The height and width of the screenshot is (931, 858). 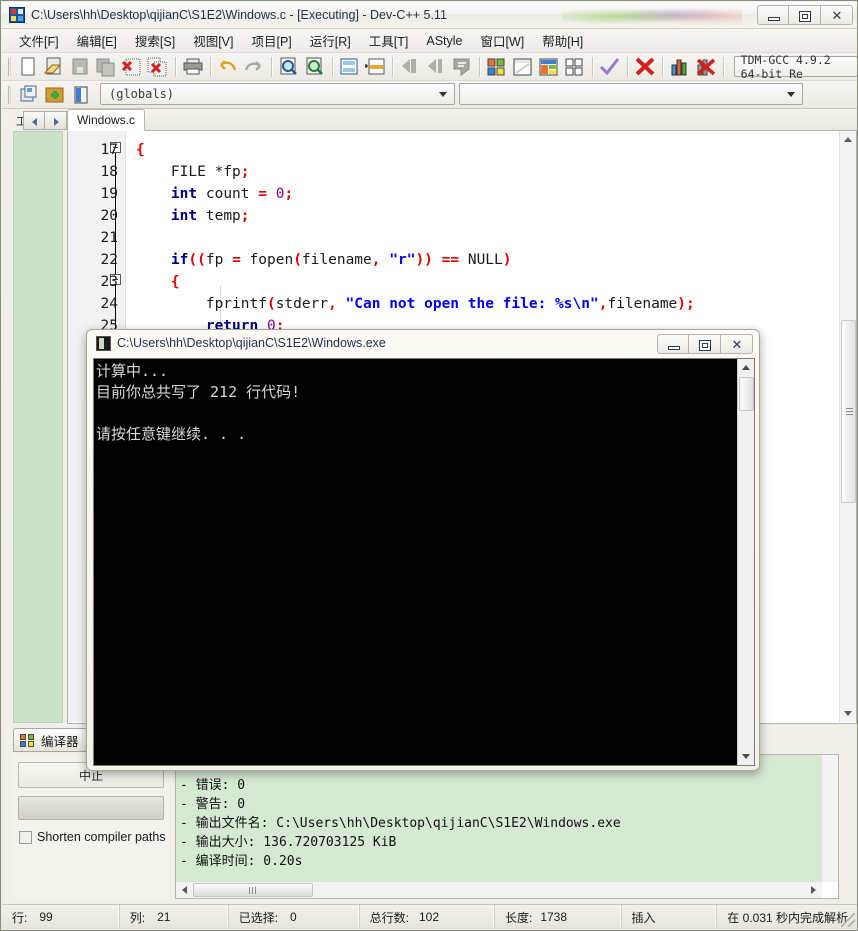 What do you see at coordinates (193, 67) in the screenshot?
I see `print-icon` at bounding box center [193, 67].